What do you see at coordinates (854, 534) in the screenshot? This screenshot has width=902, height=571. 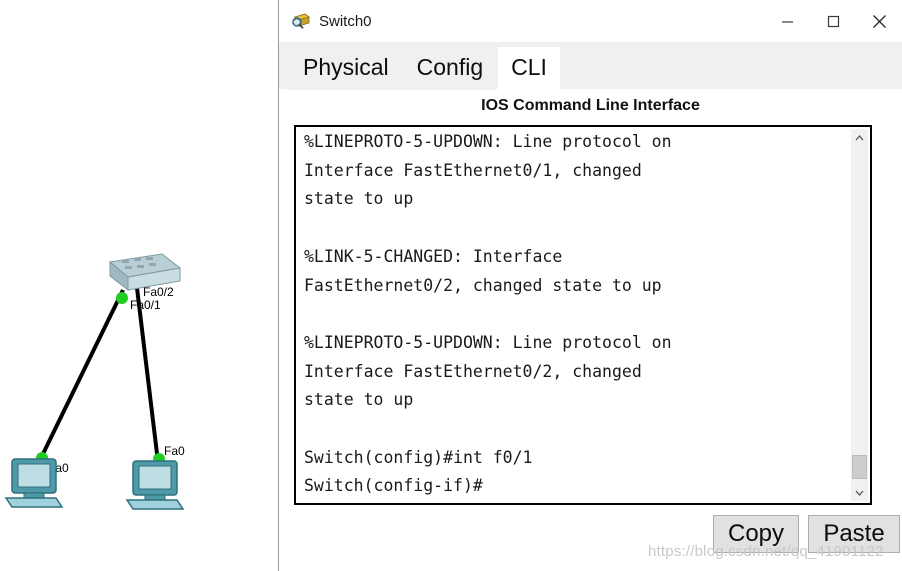 I see `paste-button: Paste` at bounding box center [854, 534].